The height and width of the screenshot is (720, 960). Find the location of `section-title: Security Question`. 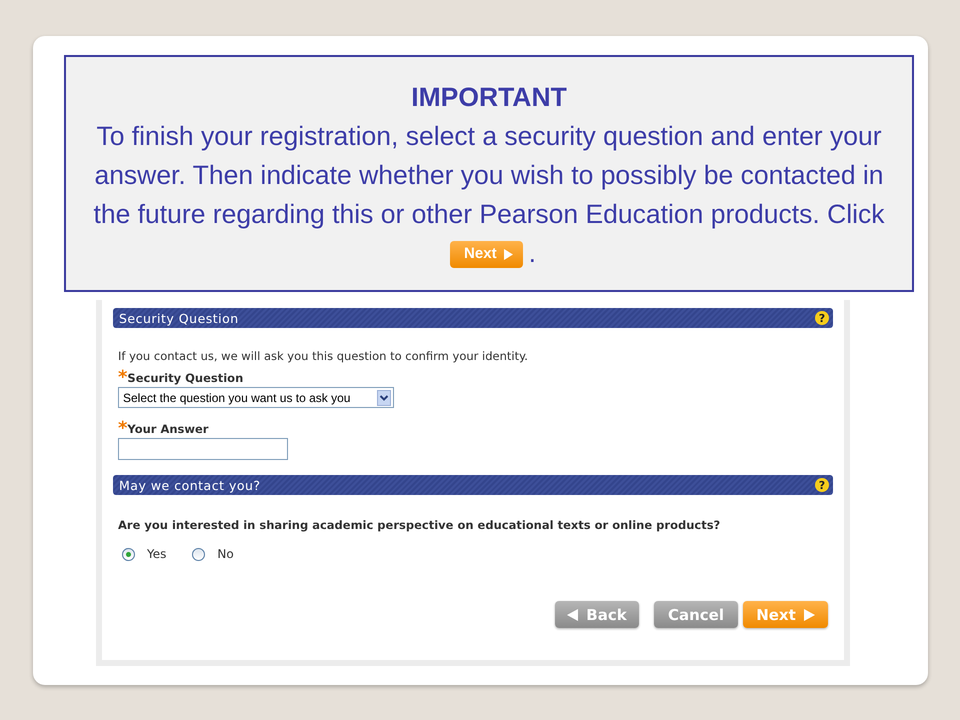

section-title: Security Question is located at coordinates (179, 318).